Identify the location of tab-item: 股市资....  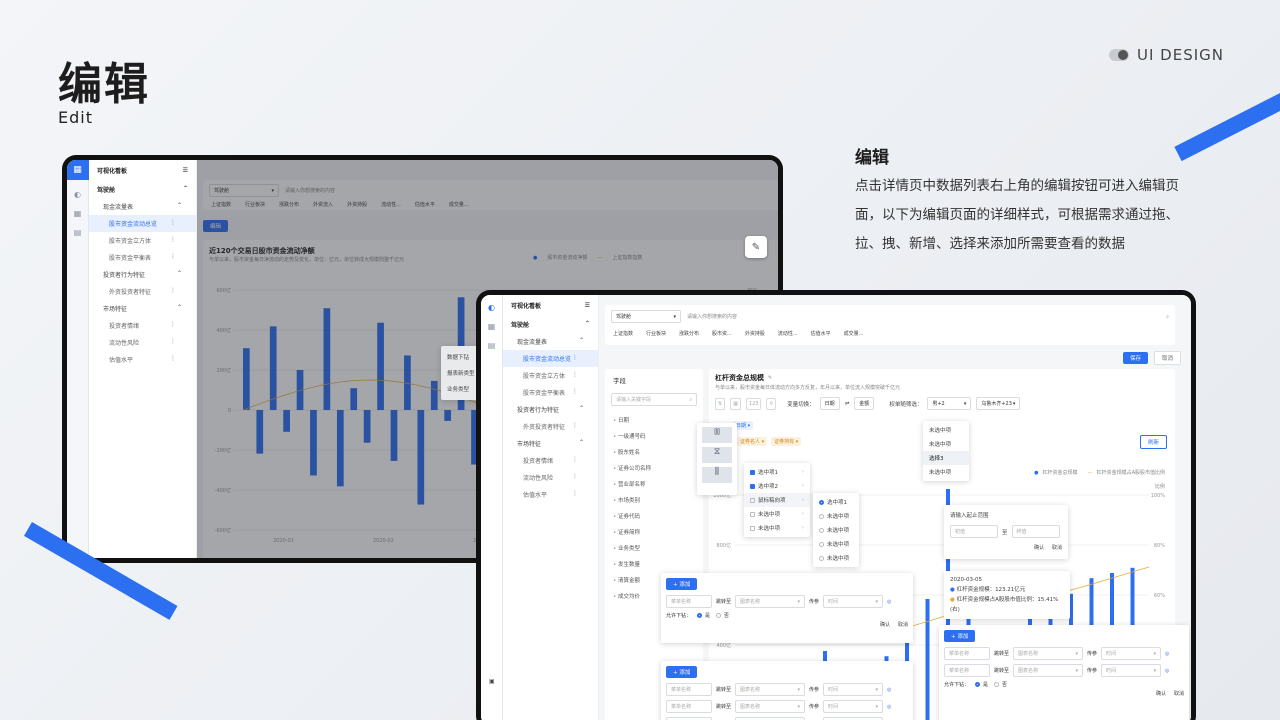
(722, 333).